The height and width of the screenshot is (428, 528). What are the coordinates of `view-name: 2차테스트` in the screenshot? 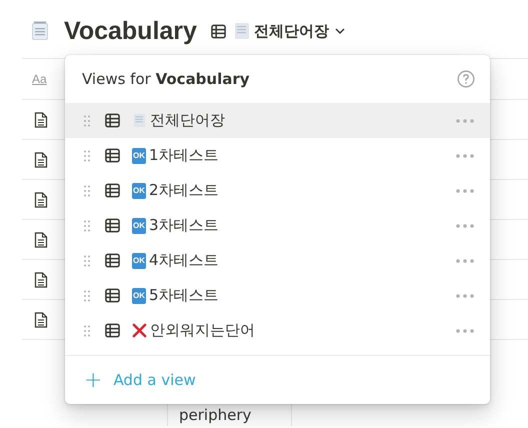 It's located at (184, 190).